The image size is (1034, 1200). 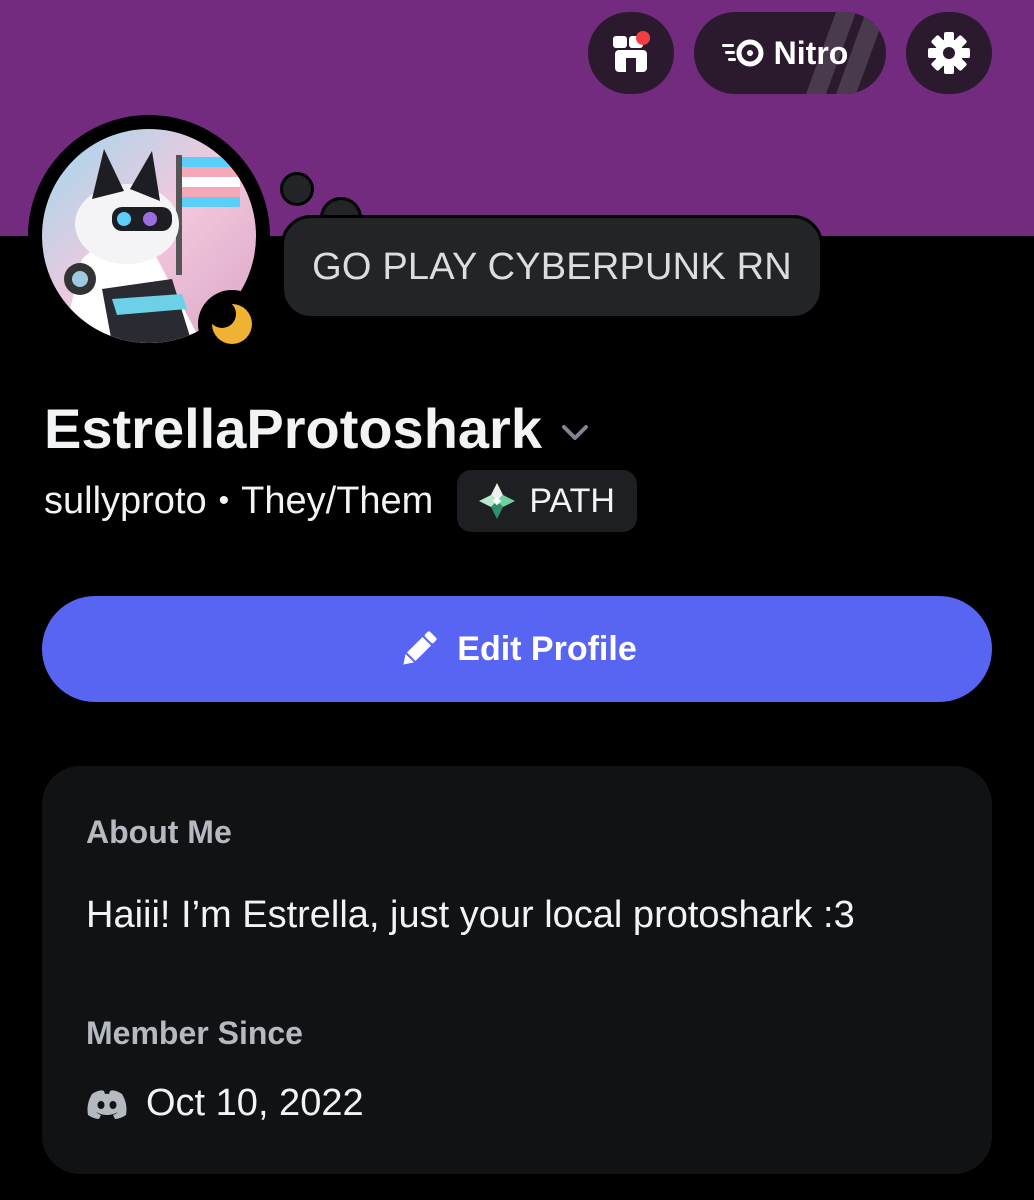 What do you see at coordinates (255, 1103) in the screenshot?
I see `member-since-date: Oct 10, 2022` at bounding box center [255, 1103].